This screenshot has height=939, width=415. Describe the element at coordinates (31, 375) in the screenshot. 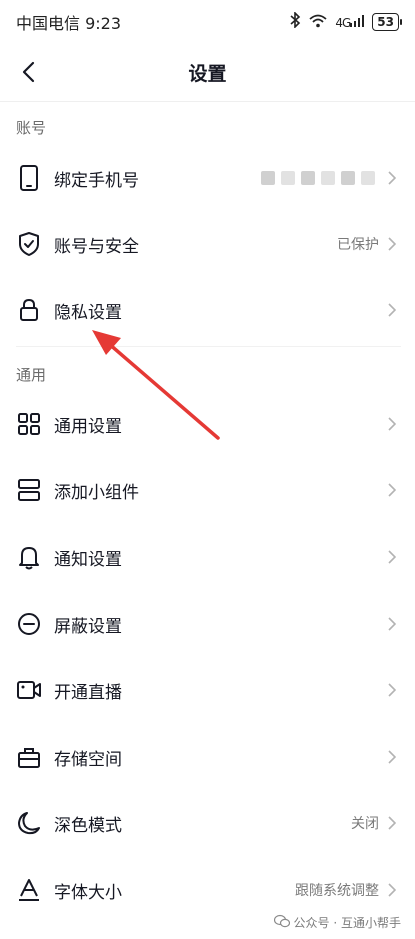

I see `section-label-general: 通用` at that location.